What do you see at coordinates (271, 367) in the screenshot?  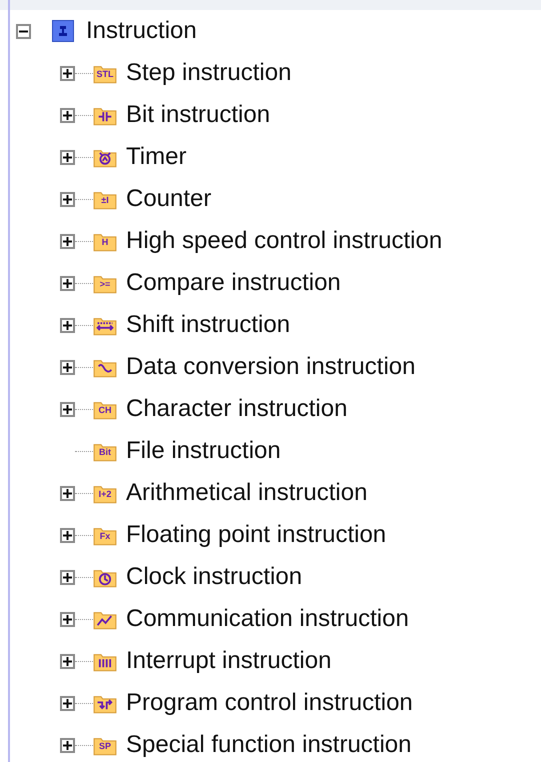 I see `tree-item: Data conversion instruction` at bounding box center [271, 367].